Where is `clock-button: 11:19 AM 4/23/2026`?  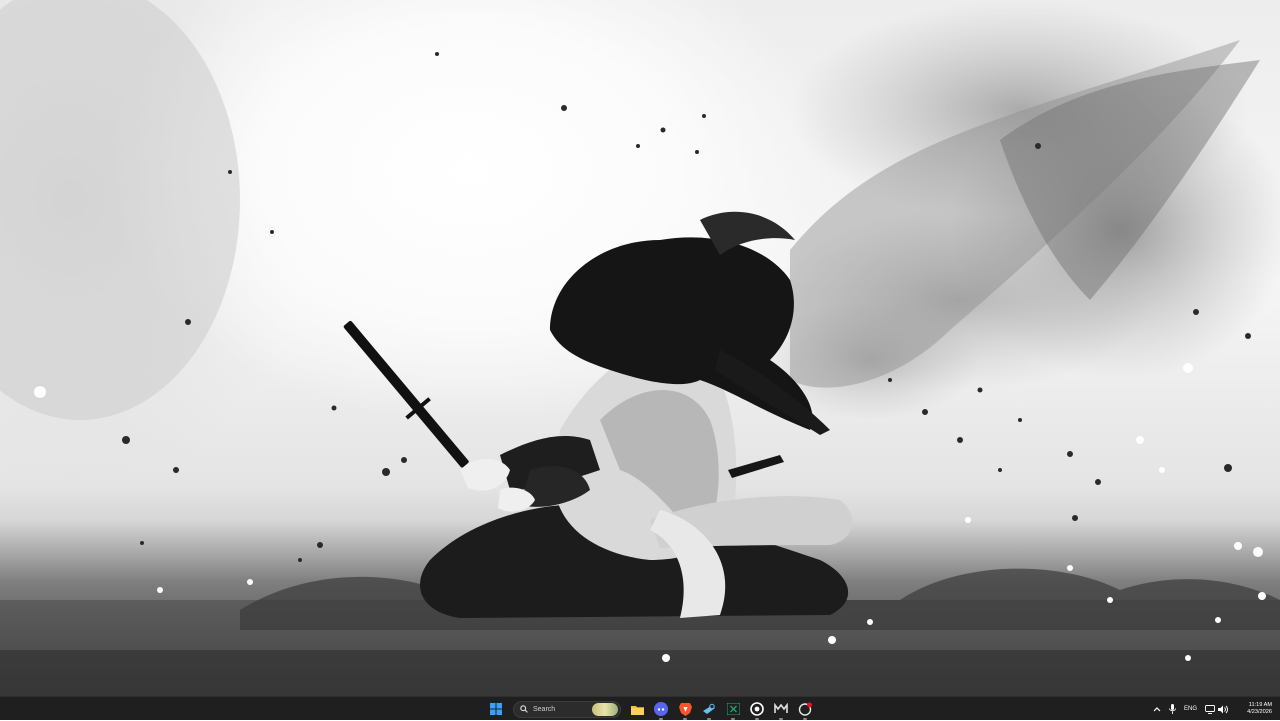
clock-button: 11:19 AM 4/23/2026 is located at coordinates (1256, 709).